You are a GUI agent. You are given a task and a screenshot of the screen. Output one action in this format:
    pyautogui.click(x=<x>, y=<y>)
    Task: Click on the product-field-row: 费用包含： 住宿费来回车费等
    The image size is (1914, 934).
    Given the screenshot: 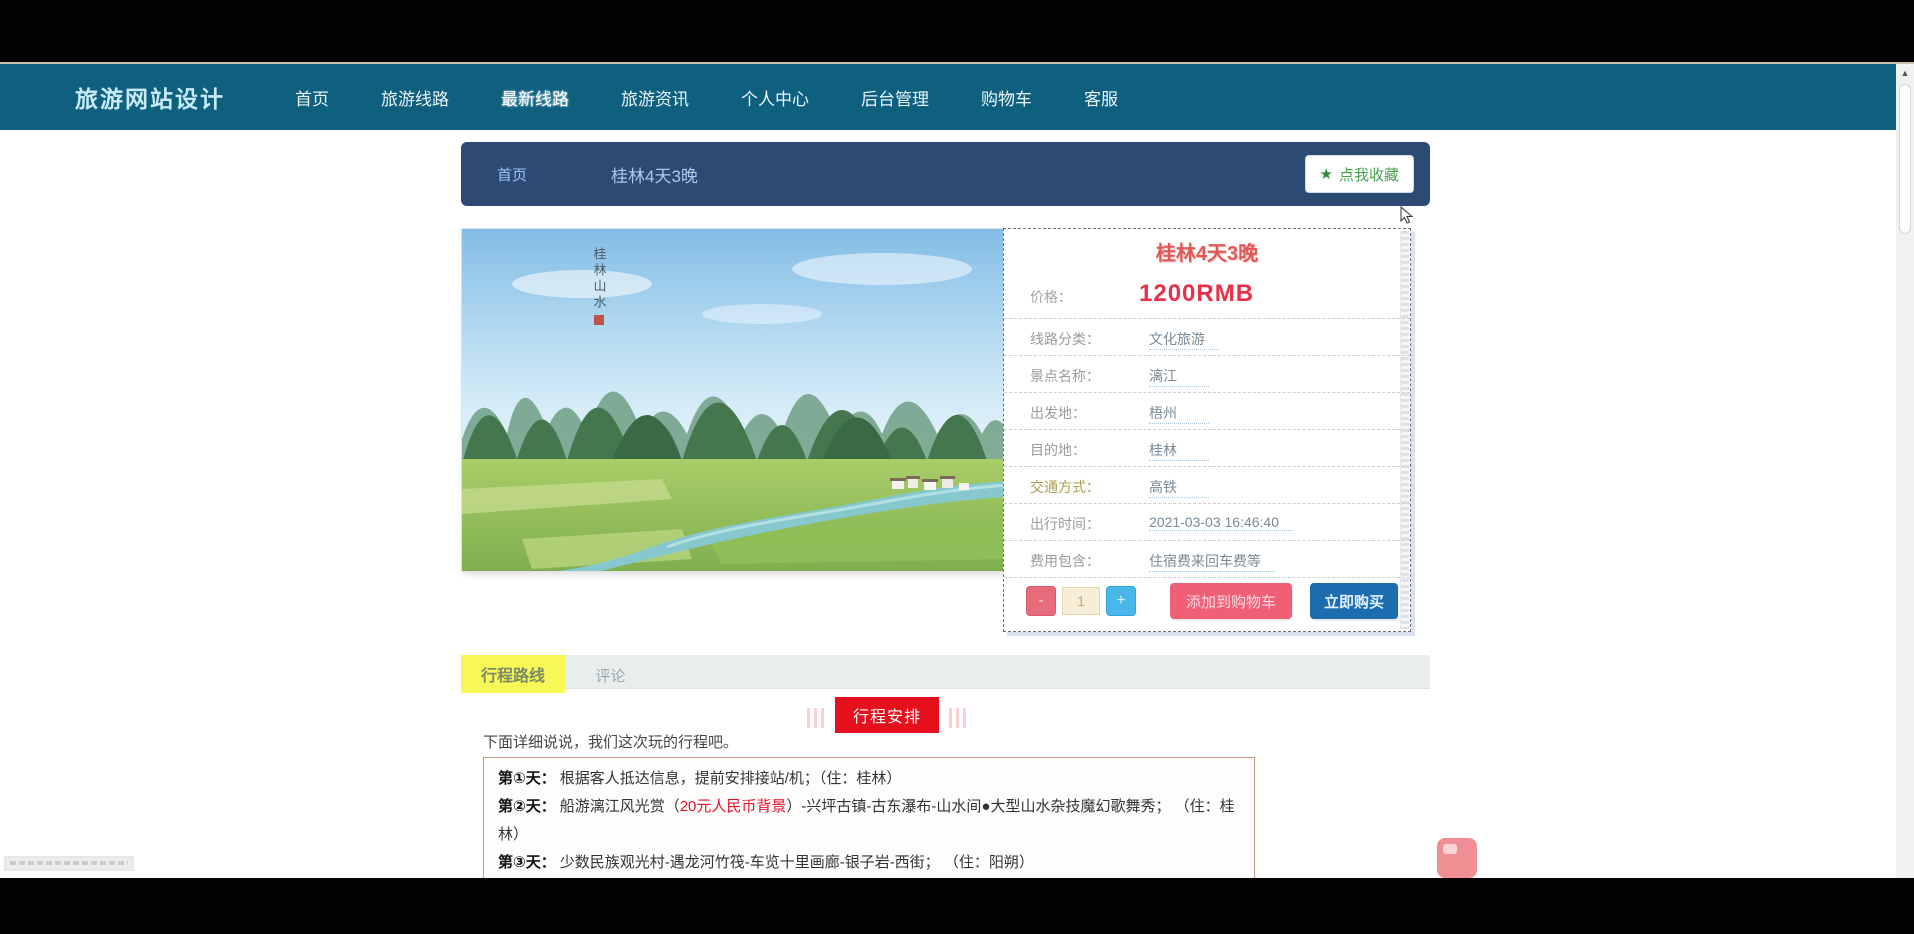 What is the action you would take?
    pyautogui.click(x=1207, y=559)
    